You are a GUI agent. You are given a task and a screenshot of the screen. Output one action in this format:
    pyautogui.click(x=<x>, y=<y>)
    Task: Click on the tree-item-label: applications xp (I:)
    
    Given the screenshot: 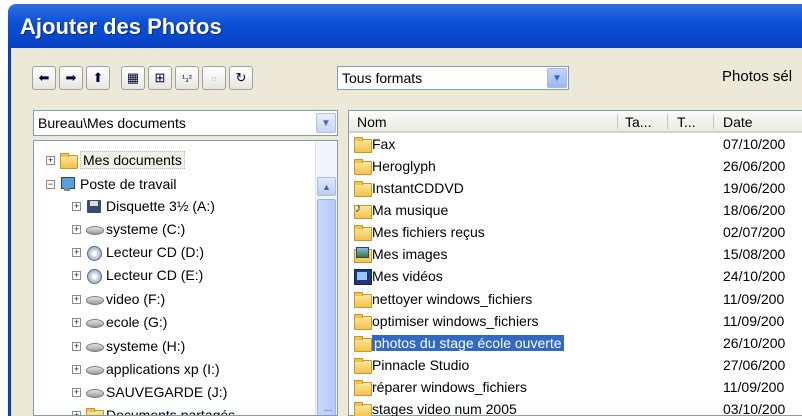 What is the action you would take?
    pyautogui.click(x=163, y=369)
    